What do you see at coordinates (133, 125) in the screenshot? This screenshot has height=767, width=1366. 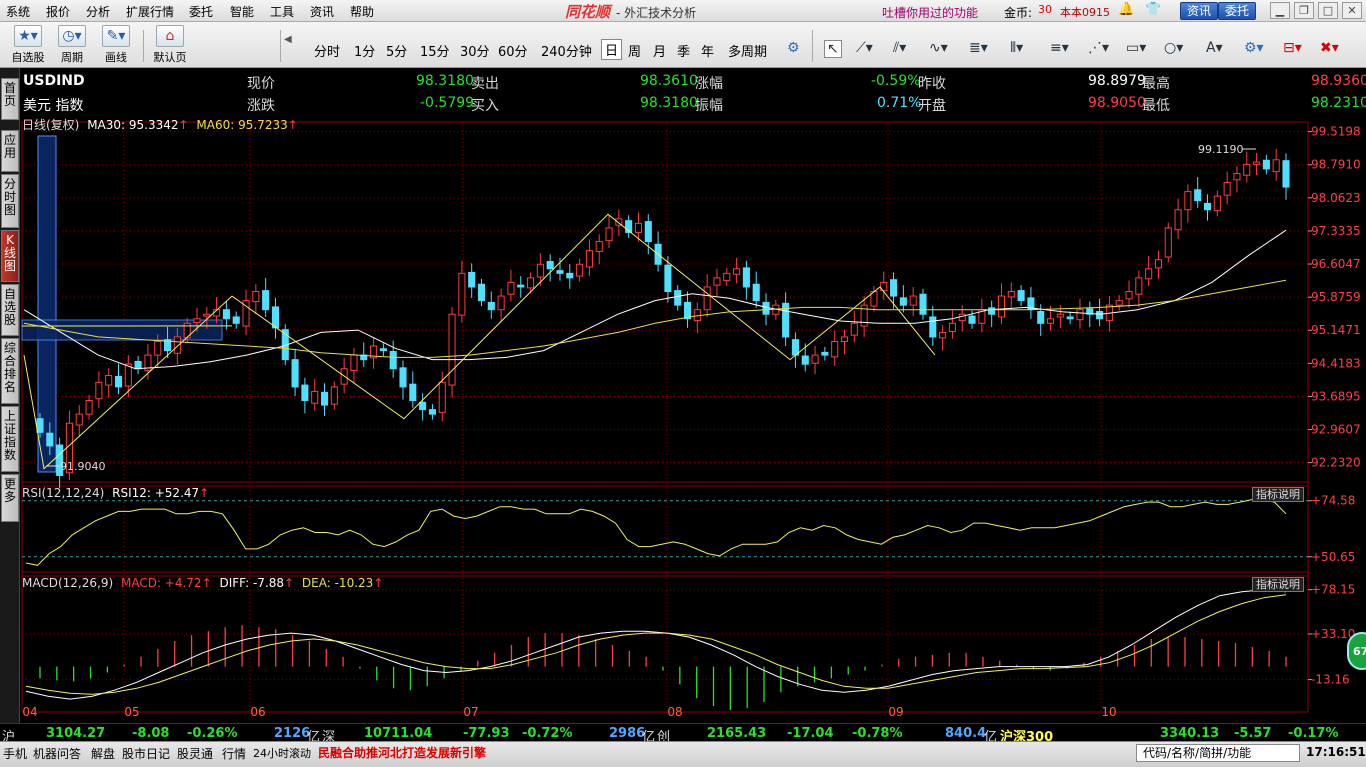 I see `ma30-label: MA30: 95.3342` at bounding box center [133, 125].